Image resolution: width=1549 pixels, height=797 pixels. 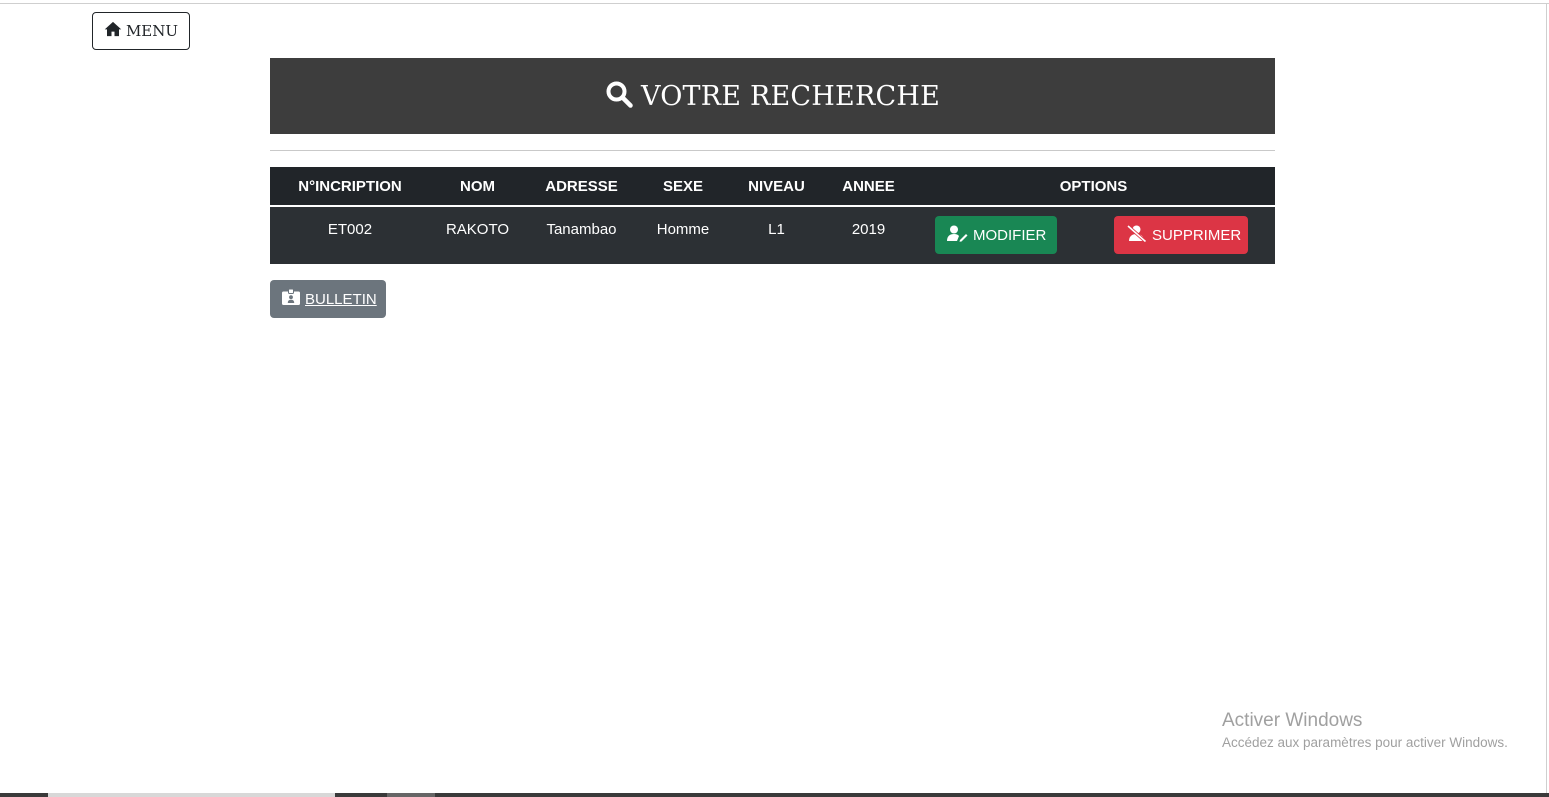 What do you see at coordinates (1136, 235) in the screenshot?
I see `user-slash-icon` at bounding box center [1136, 235].